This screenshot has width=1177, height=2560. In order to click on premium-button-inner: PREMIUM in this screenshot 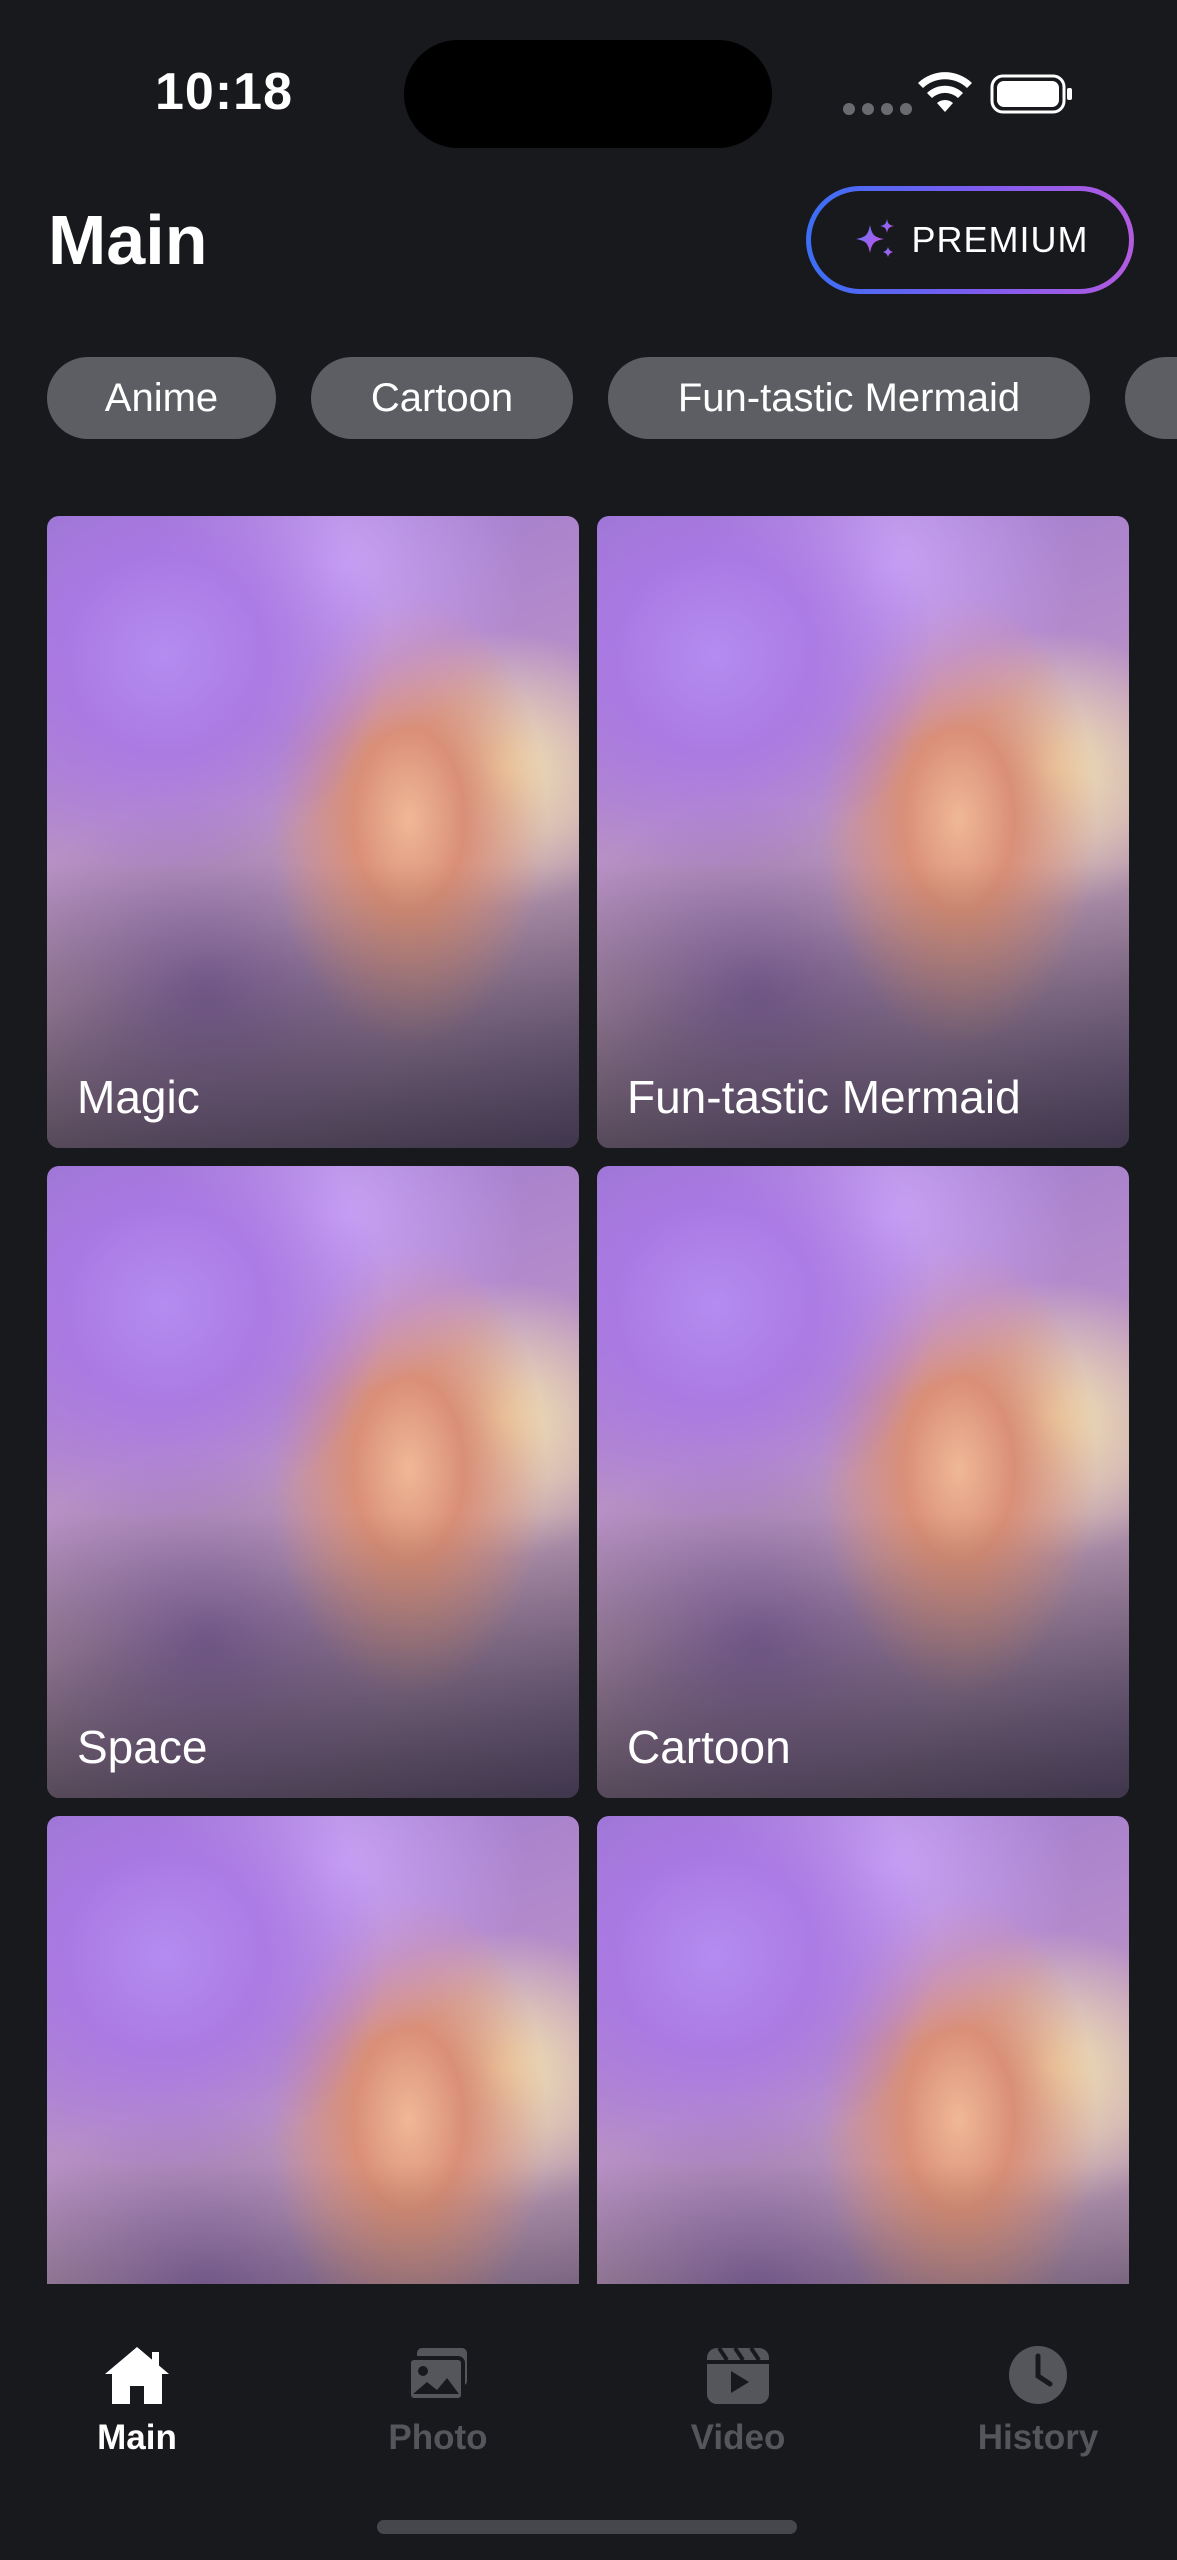, I will do `click(970, 240)`.